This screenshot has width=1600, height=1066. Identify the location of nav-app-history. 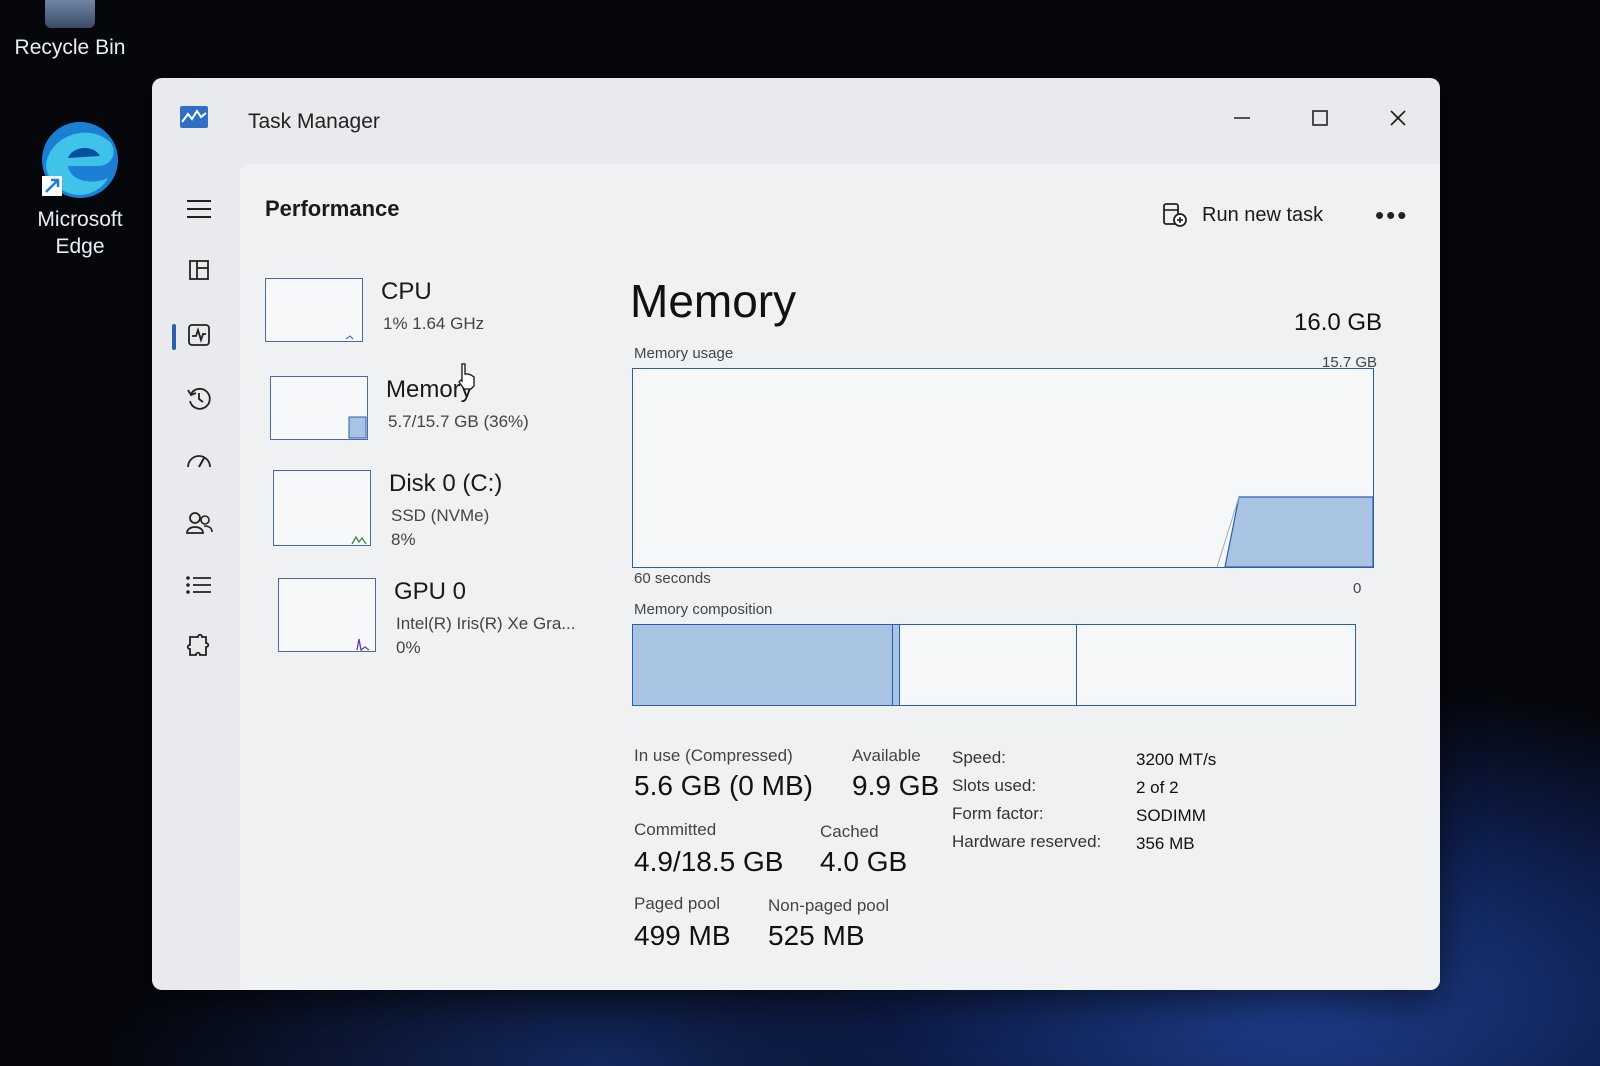
(199, 399).